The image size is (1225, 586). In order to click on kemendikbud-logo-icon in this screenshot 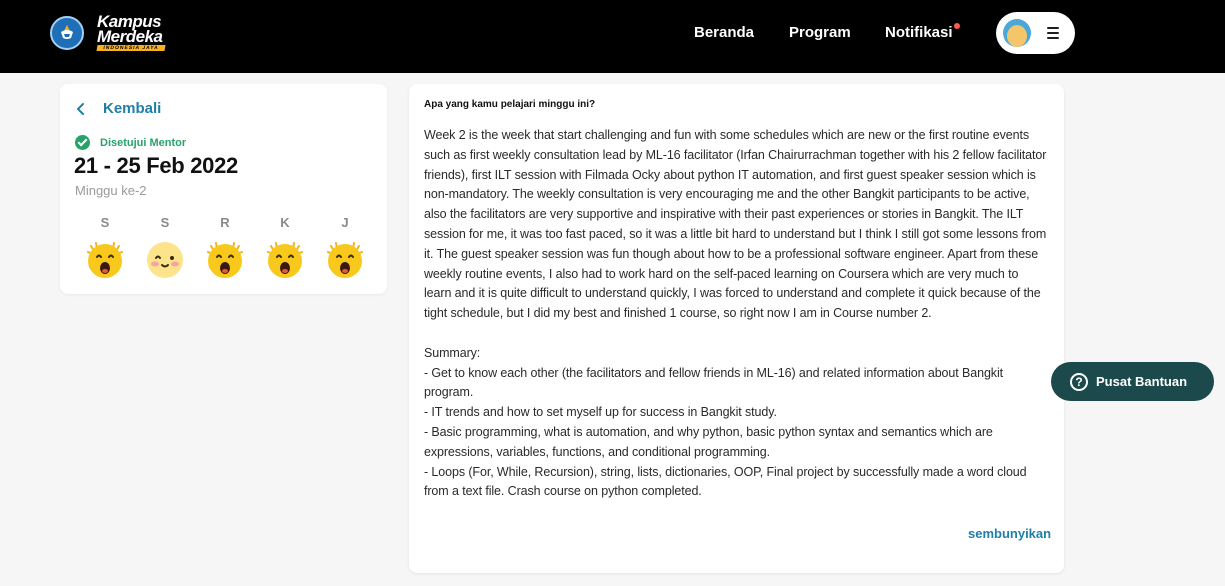, I will do `click(67, 33)`.